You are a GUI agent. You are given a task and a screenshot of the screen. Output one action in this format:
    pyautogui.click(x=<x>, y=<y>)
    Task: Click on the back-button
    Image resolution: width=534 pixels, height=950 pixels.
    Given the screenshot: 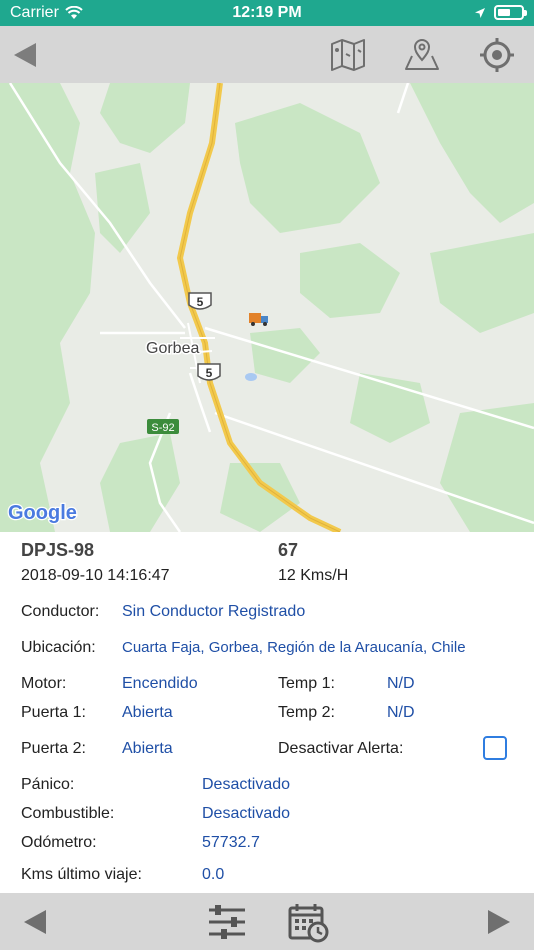 What is the action you would take?
    pyautogui.click(x=25, y=54)
    